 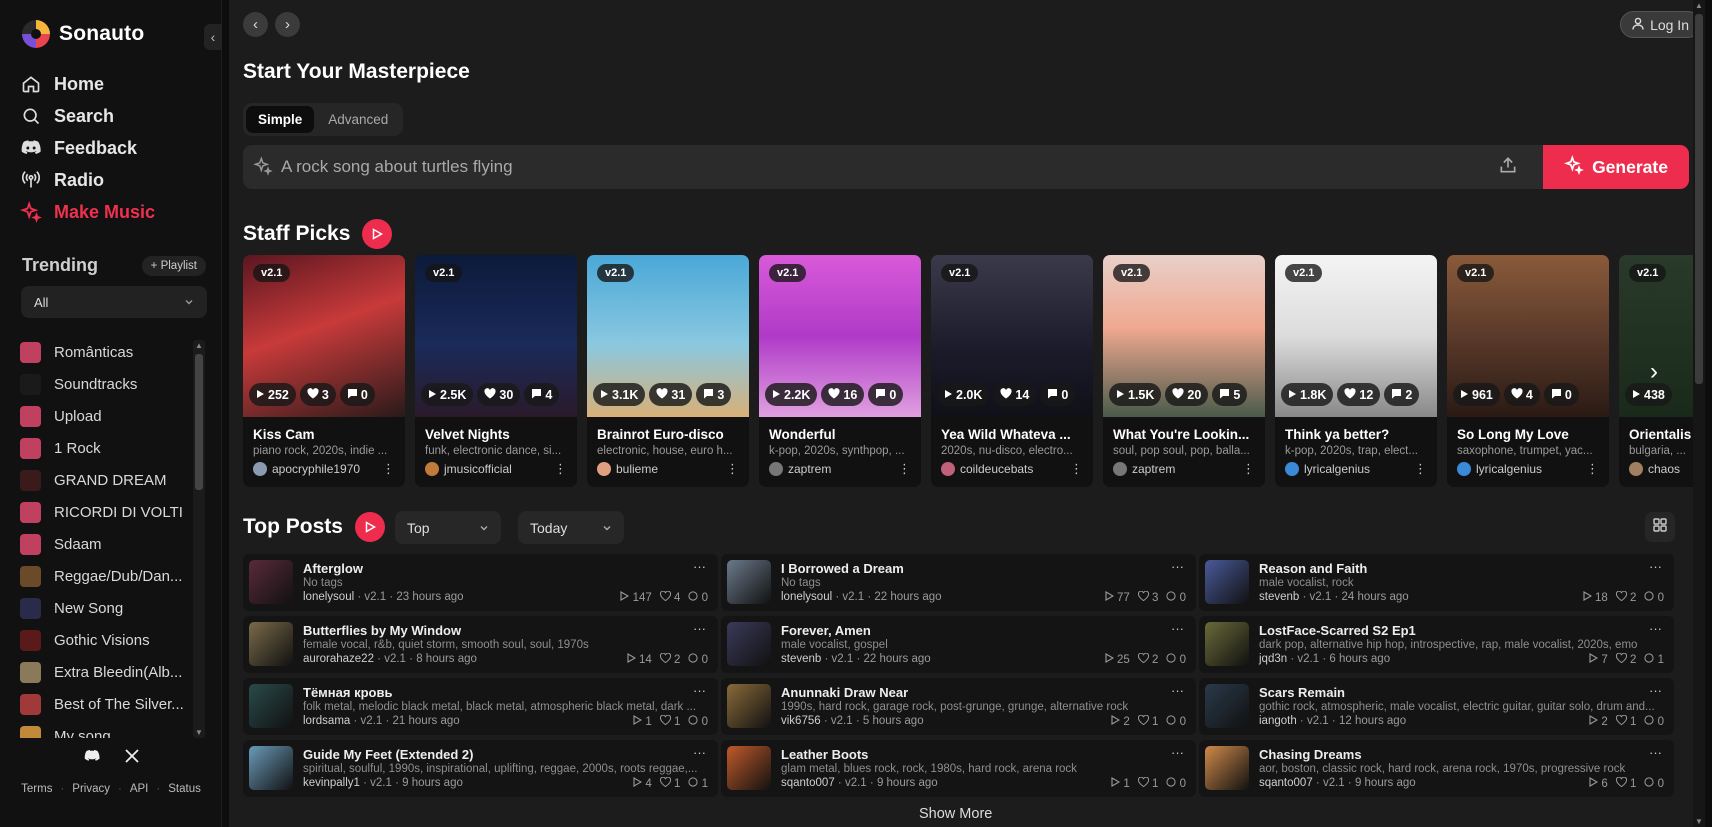 I want to click on post-title: Leather Boots, so click(x=824, y=754).